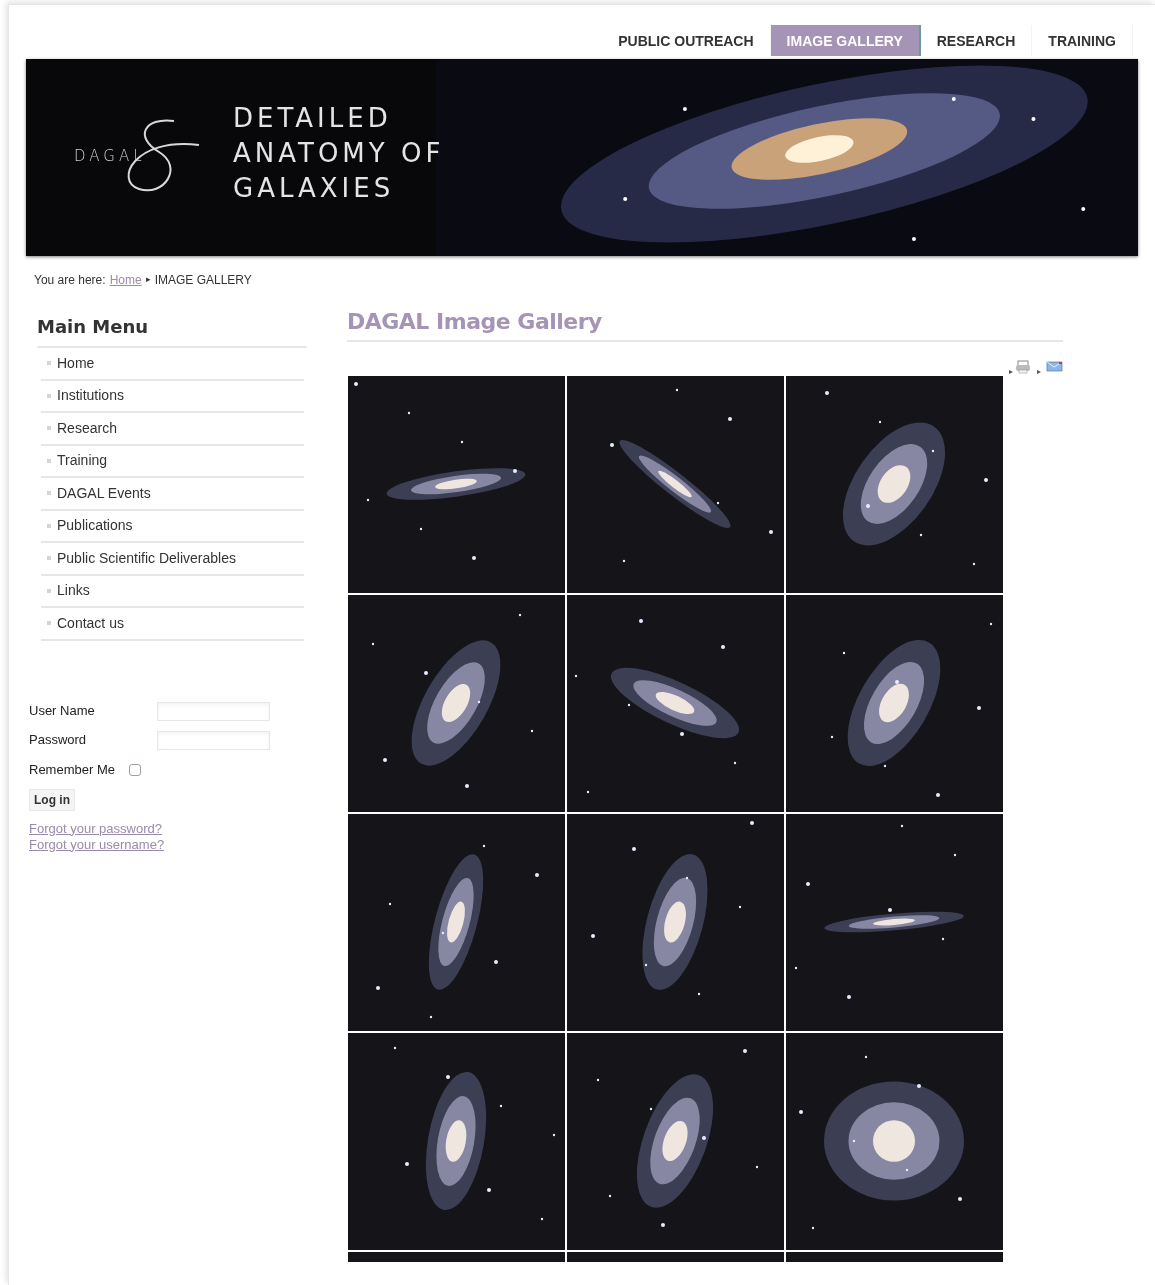  I want to click on login-button: Log in, so click(52, 799).